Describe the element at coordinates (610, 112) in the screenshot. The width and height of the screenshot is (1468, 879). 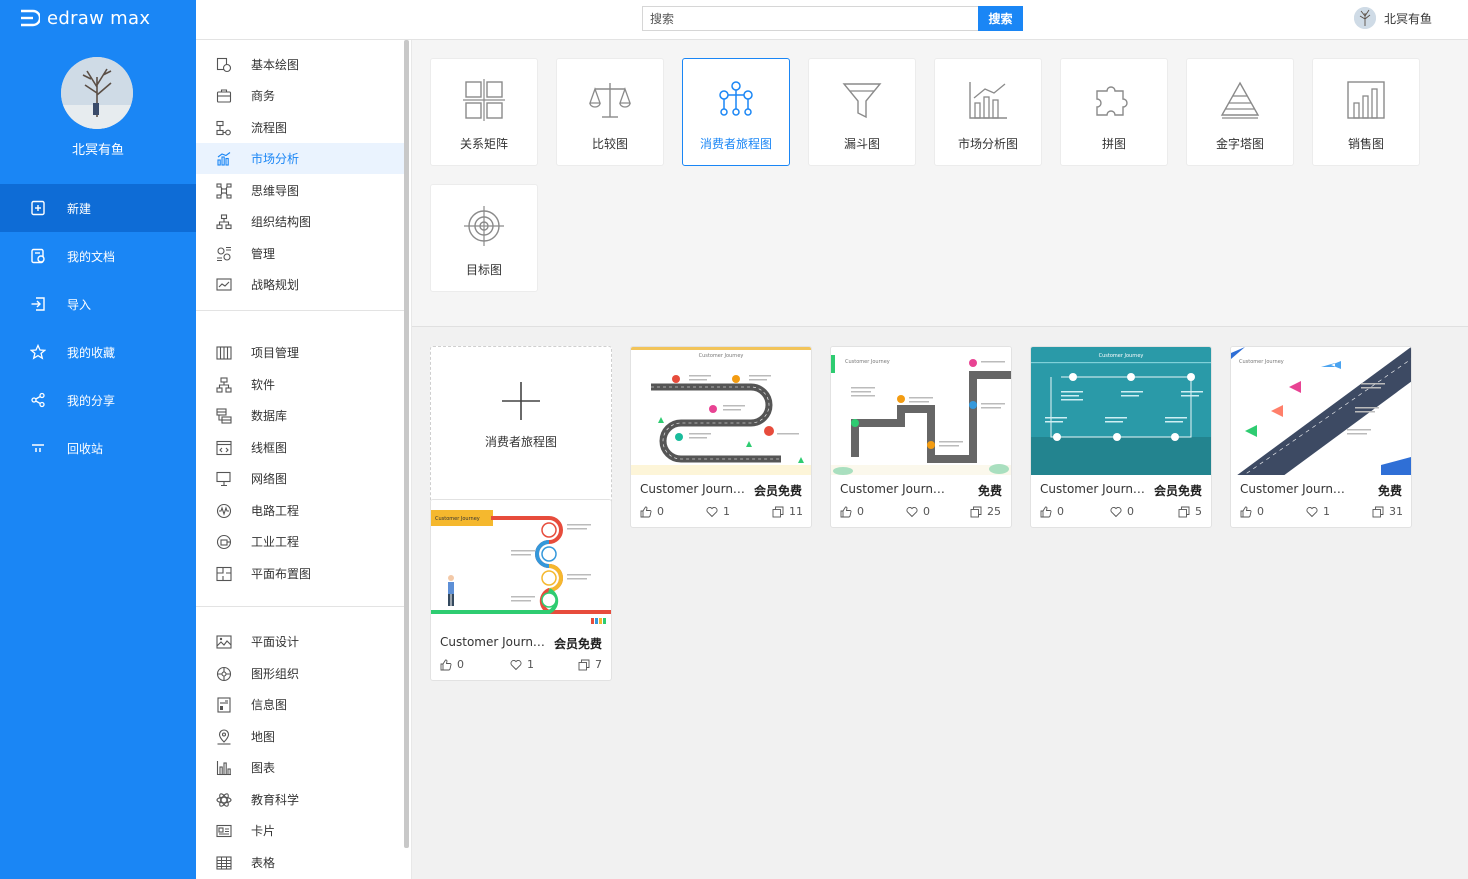
I see `type-comparison: 比较图` at that location.